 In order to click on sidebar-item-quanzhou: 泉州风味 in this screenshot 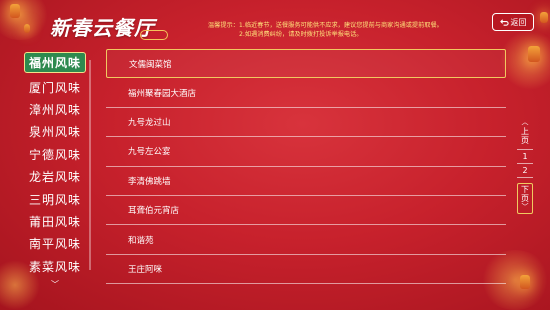, I will do `click(55, 132)`.